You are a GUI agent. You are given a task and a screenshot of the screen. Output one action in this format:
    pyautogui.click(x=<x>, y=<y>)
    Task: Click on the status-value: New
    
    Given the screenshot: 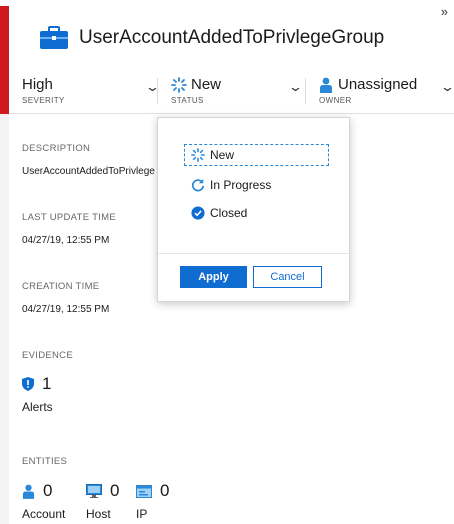 What is the action you would take?
    pyautogui.click(x=206, y=84)
    